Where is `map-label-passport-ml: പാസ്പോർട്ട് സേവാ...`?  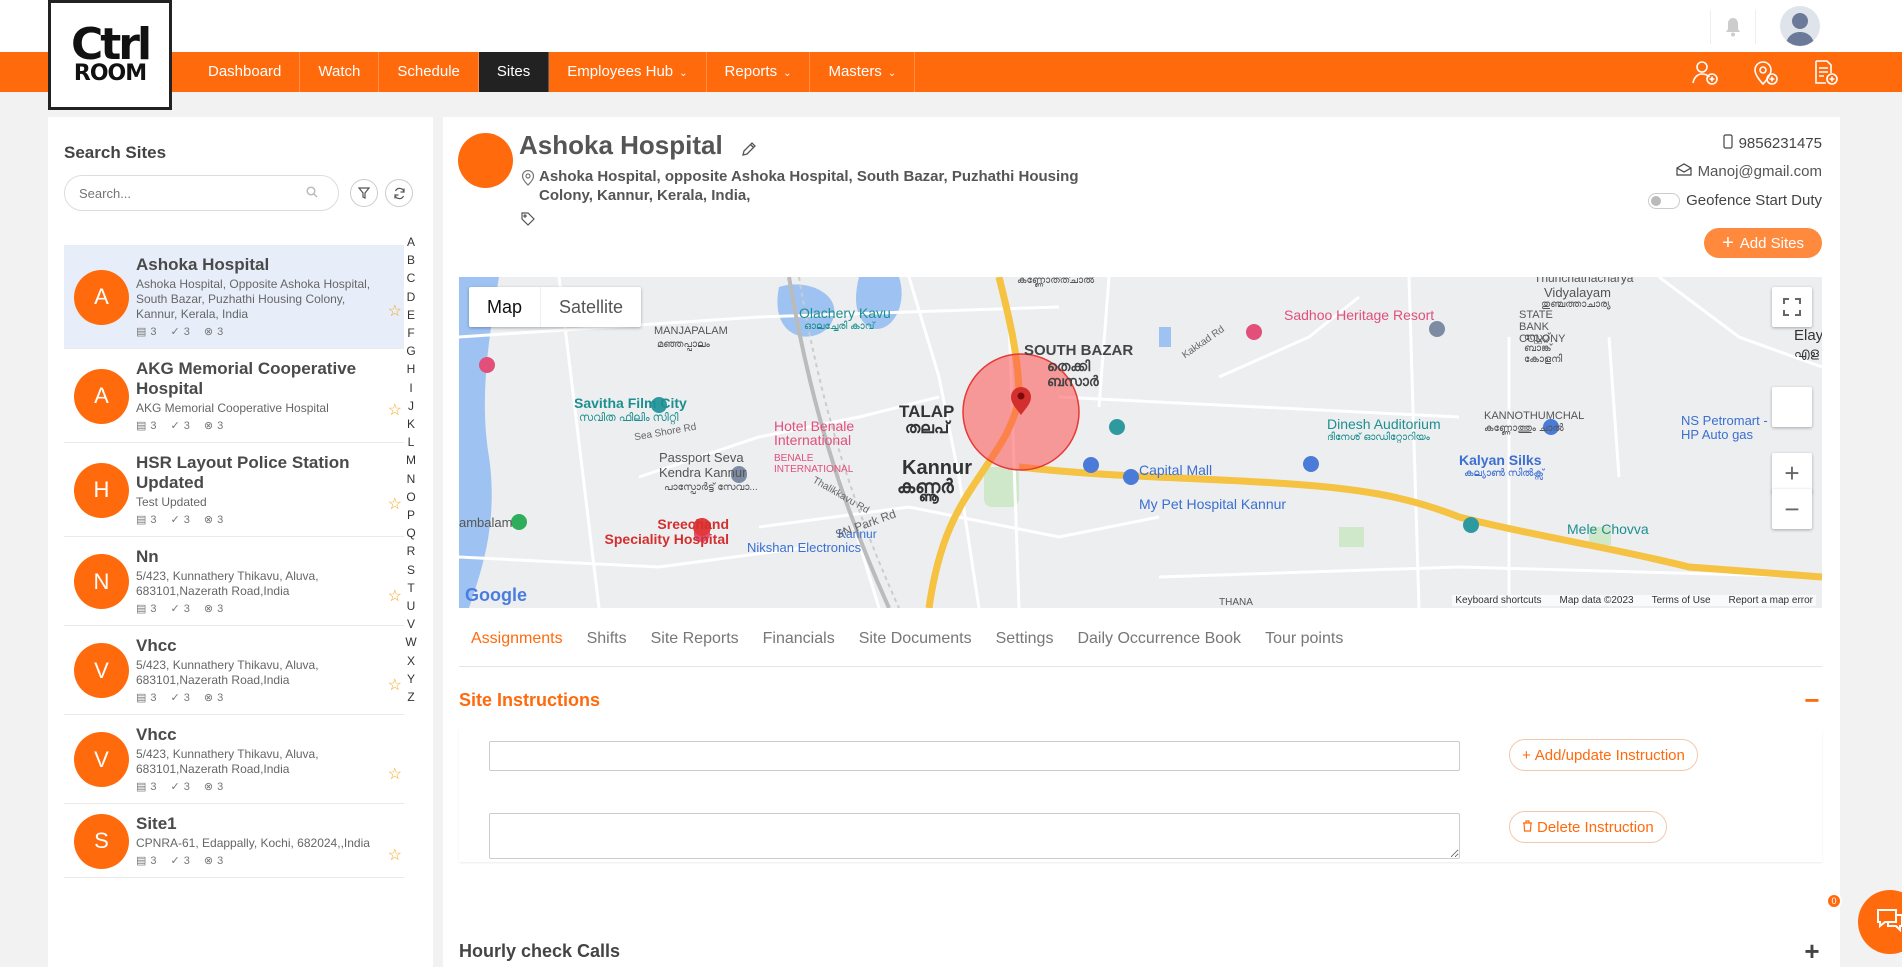
map-label-passport-ml: പാസ്പോർട്ട് സേവാ... is located at coordinates (711, 487).